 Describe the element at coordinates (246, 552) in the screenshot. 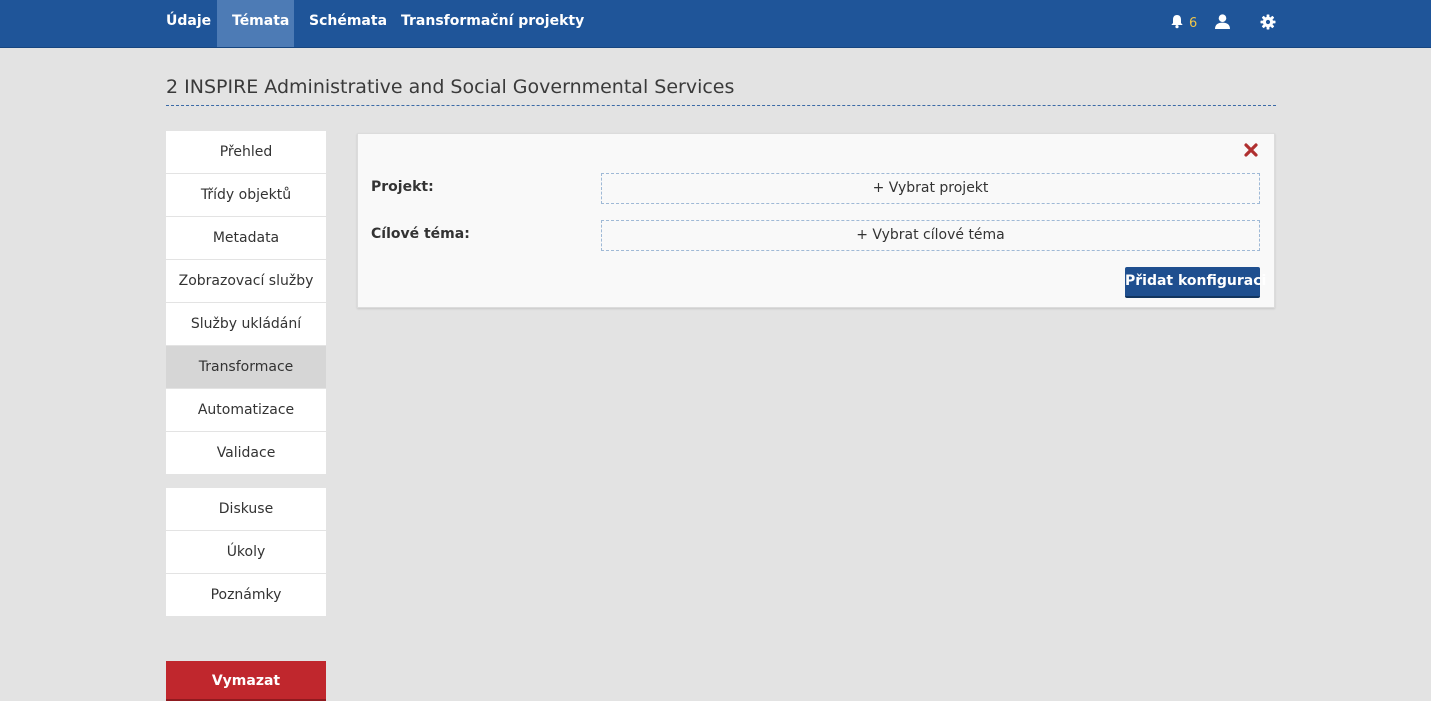

I see `sidebar-item-ukoly: Úkoly` at that location.